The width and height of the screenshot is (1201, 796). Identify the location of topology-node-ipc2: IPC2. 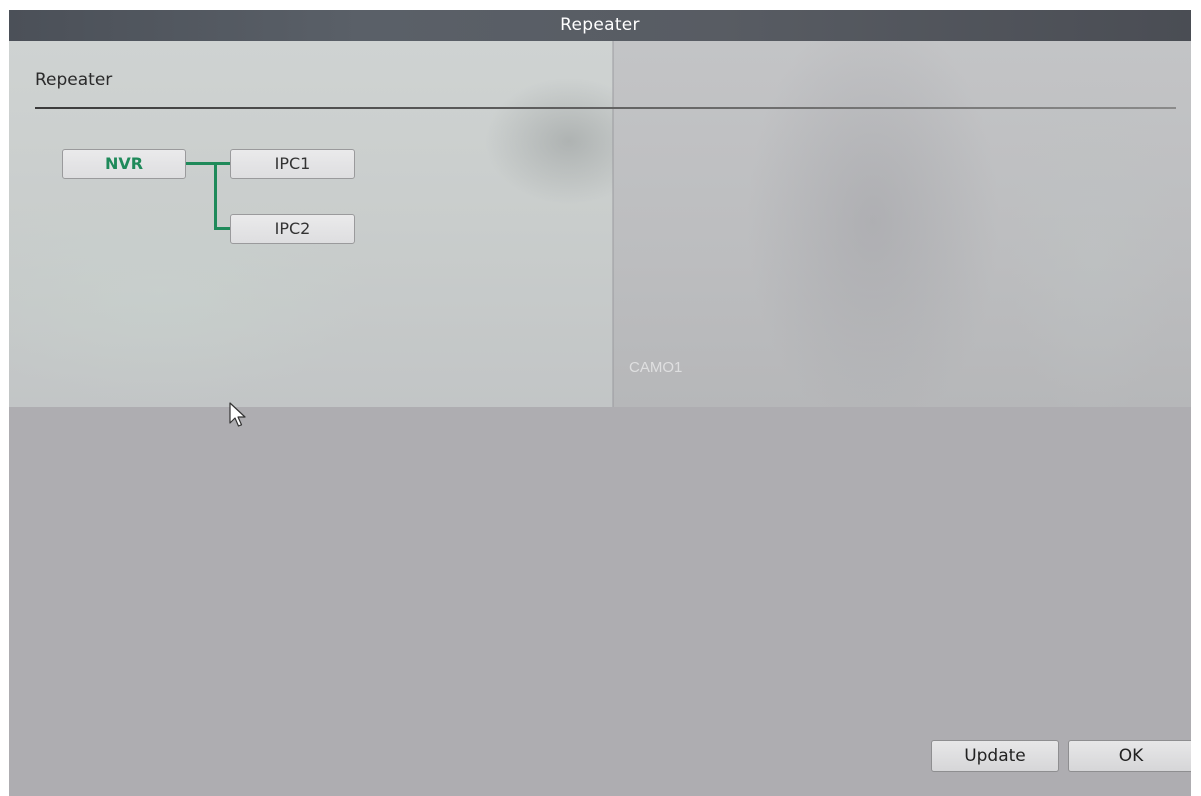
(292, 229).